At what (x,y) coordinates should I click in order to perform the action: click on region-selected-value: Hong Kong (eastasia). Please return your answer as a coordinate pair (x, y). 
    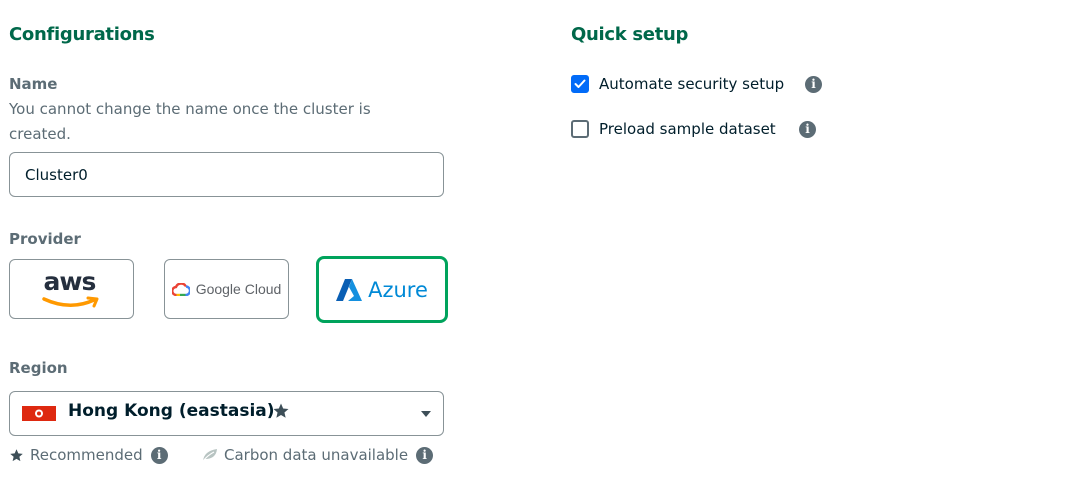
    Looking at the image, I should click on (171, 411).